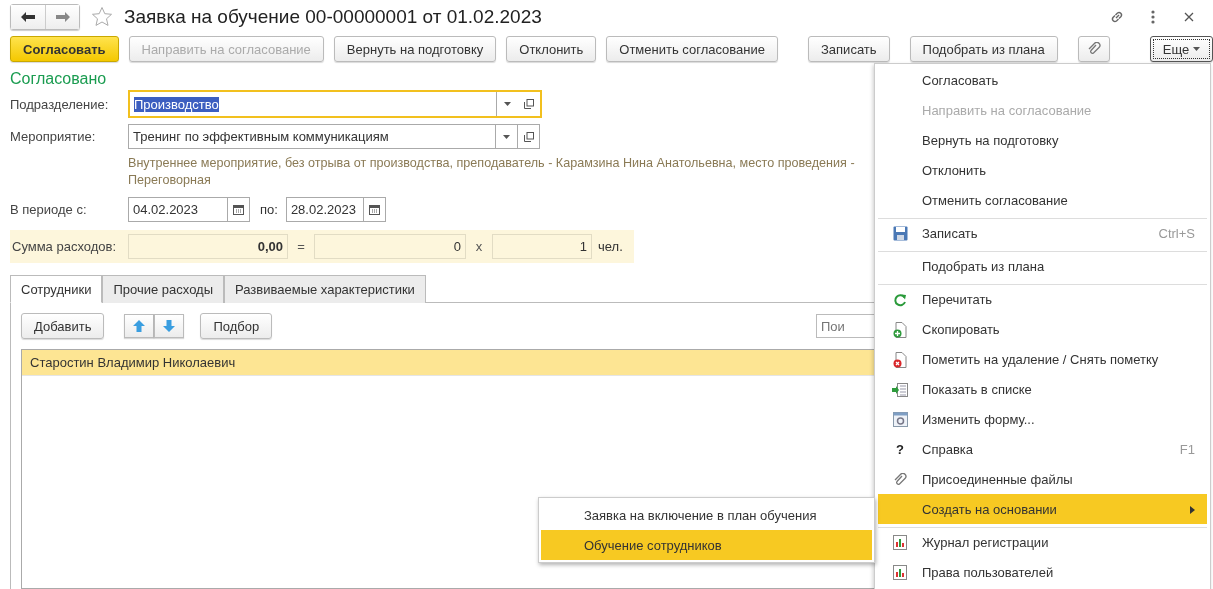 This screenshot has height=589, width=1213. What do you see at coordinates (1042, 233) in the screenshot?
I see `menu-item: Записать Ctrl+S` at bounding box center [1042, 233].